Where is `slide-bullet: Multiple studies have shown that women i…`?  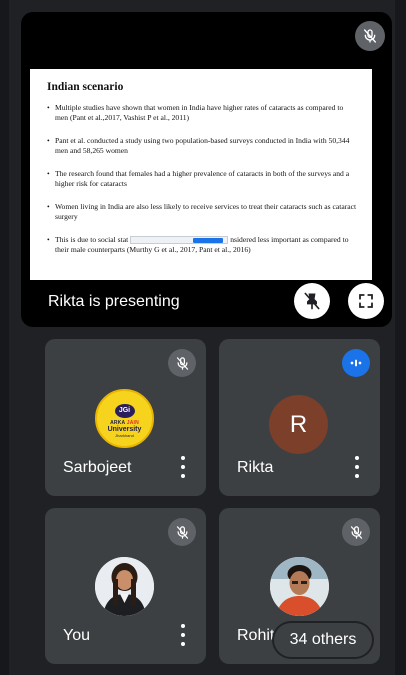 slide-bullet: Multiple studies have shown that women i… is located at coordinates (202, 113).